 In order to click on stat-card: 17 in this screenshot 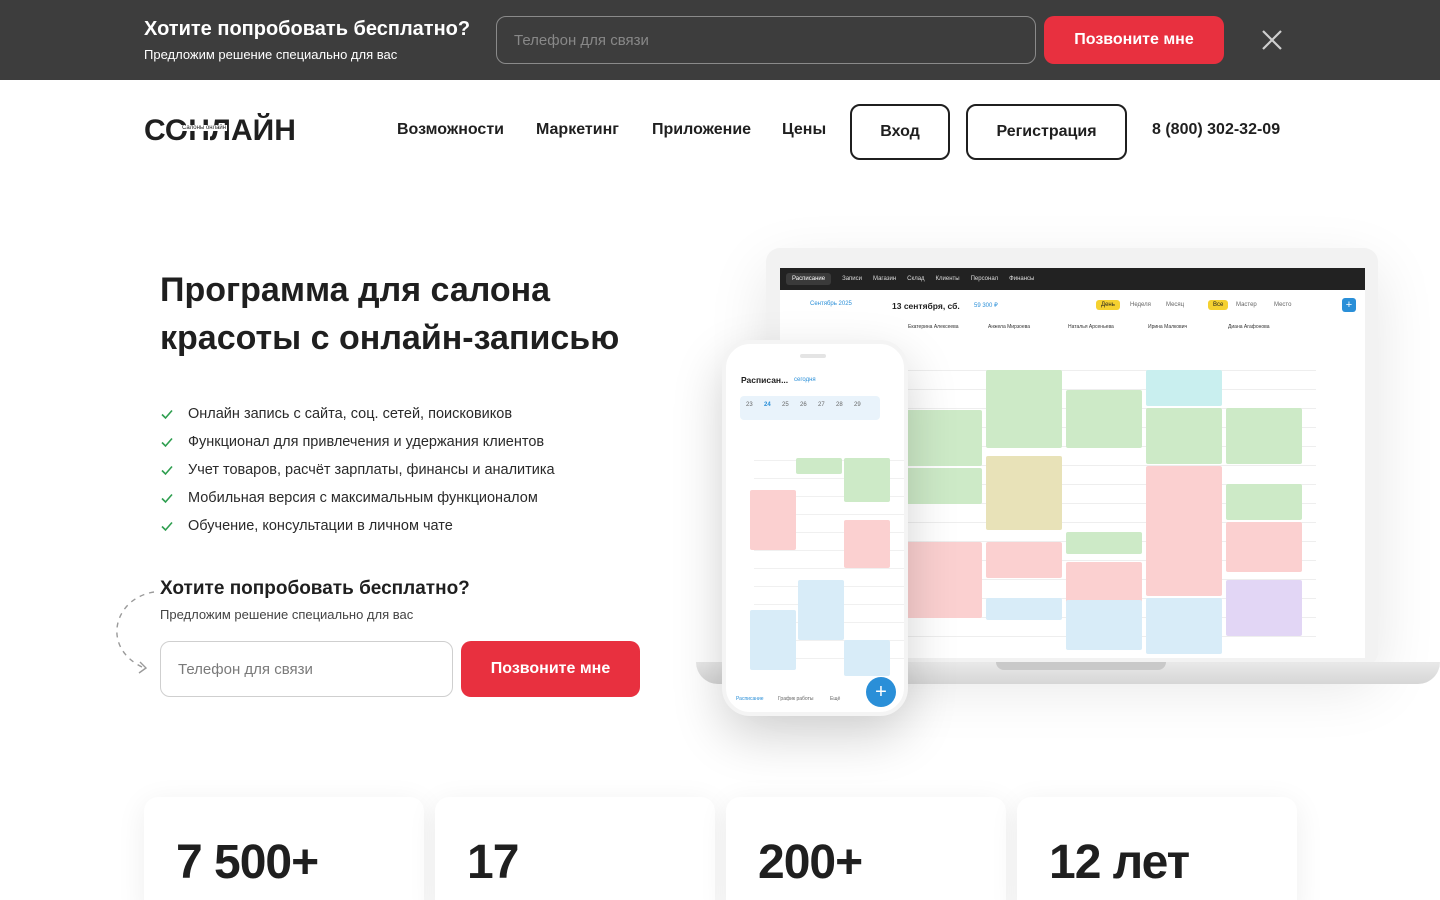, I will do `click(575, 848)`.